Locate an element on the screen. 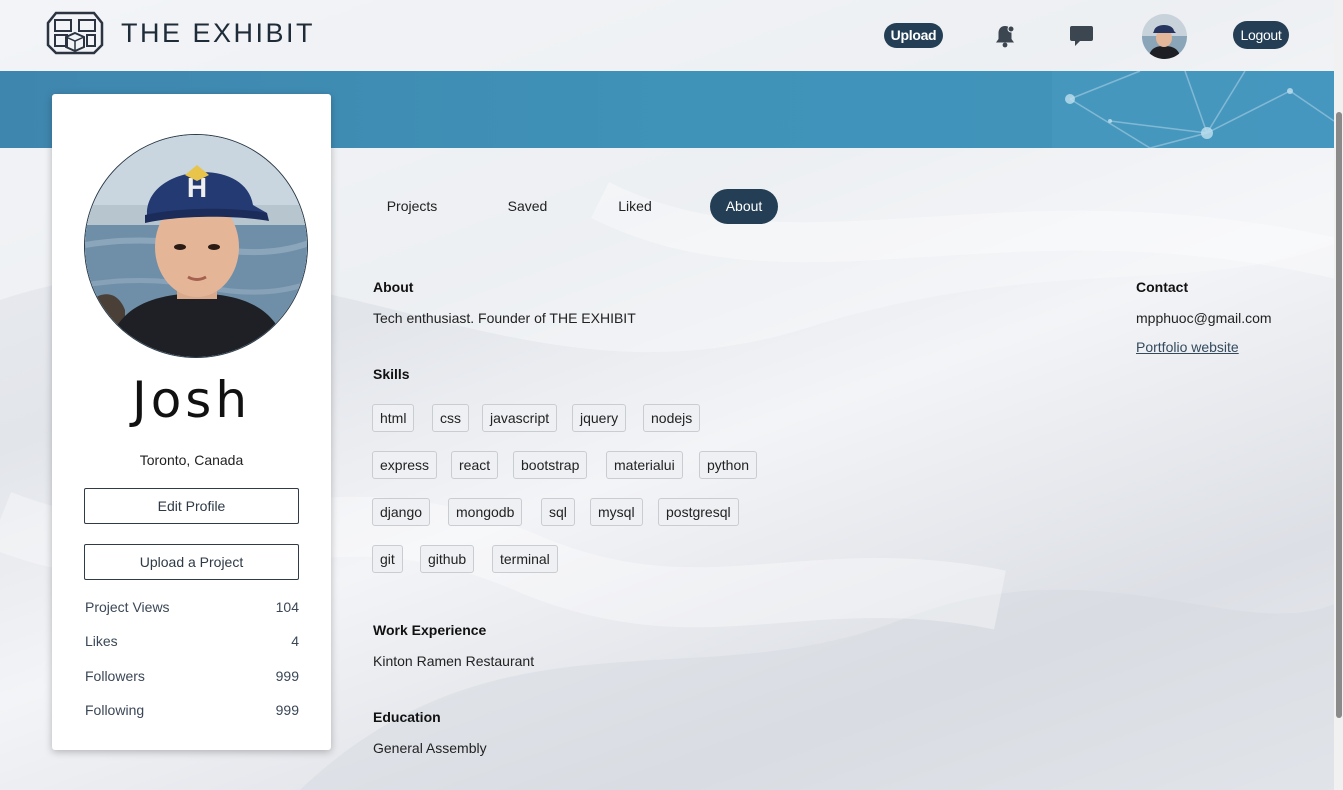 This screenshot has height=790, width=1343. about-heading: About is located at coordinates (393, 287).